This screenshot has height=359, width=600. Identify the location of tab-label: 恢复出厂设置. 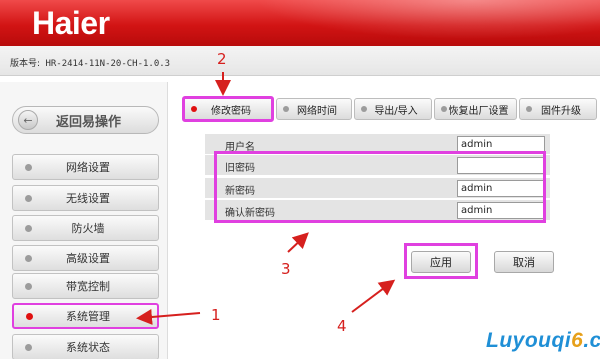
(478, 111).